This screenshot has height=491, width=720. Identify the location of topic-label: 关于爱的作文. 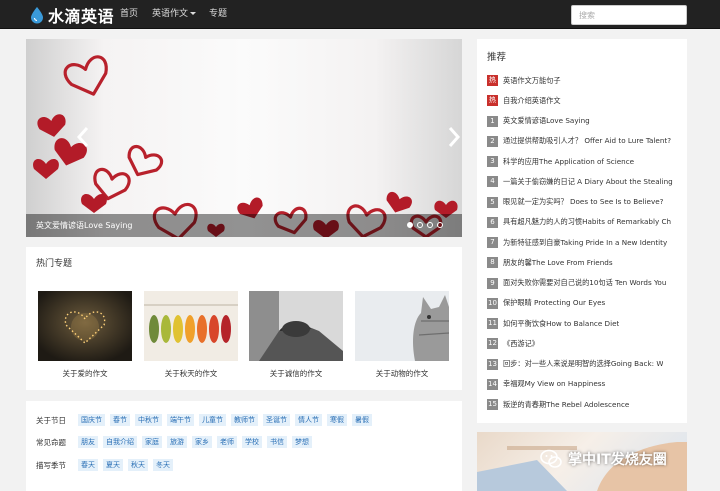
(85, 373).